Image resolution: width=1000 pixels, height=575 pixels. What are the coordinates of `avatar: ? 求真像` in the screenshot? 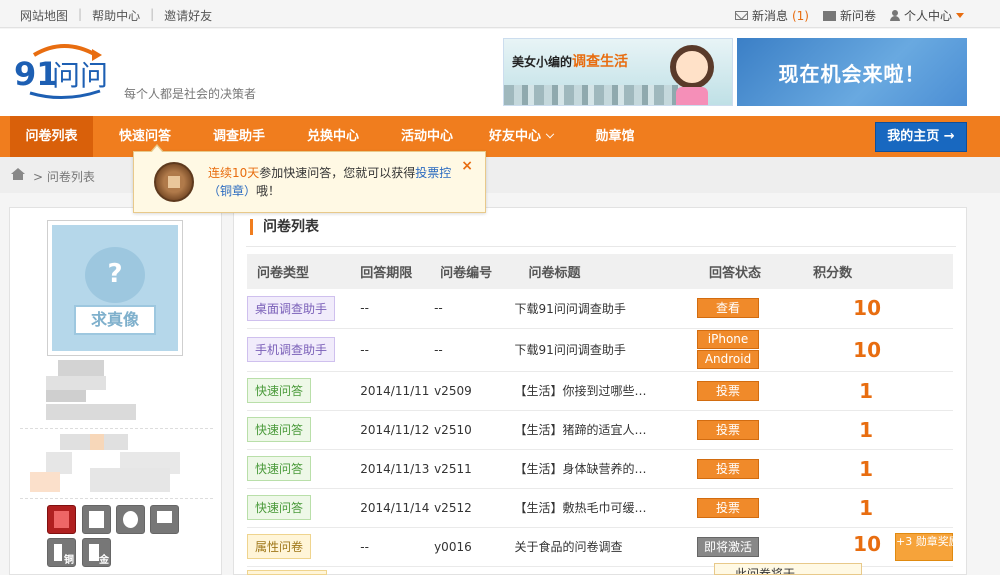 It's located at (115, 288).